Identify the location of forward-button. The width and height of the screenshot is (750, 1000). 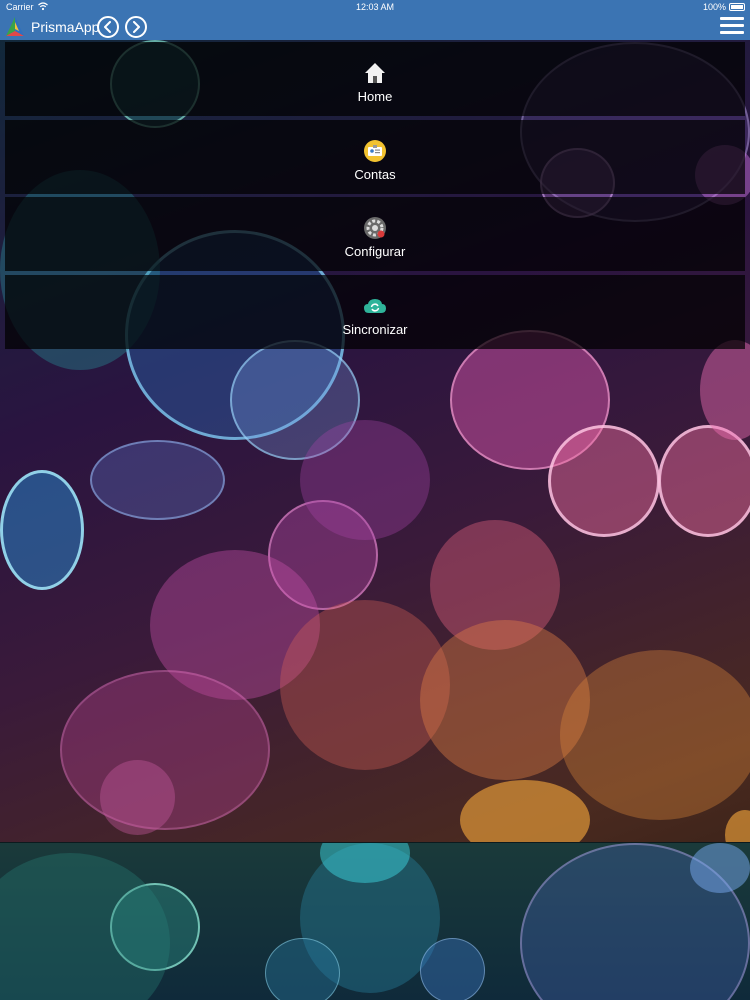
(136, 27).